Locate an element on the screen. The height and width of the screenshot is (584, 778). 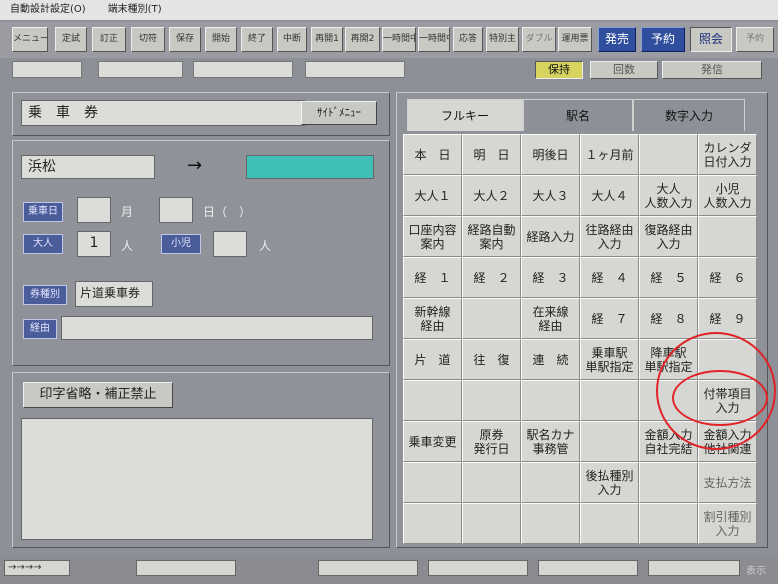
day-field is located at coordinates (176, 210).